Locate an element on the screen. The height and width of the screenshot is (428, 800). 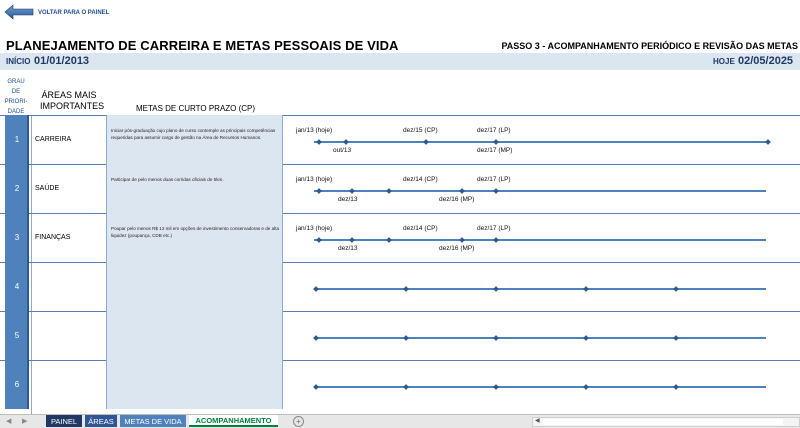
goals-column-header: METAS DE CURTO PRAZO (CP) is located at coordinates (195, 108).